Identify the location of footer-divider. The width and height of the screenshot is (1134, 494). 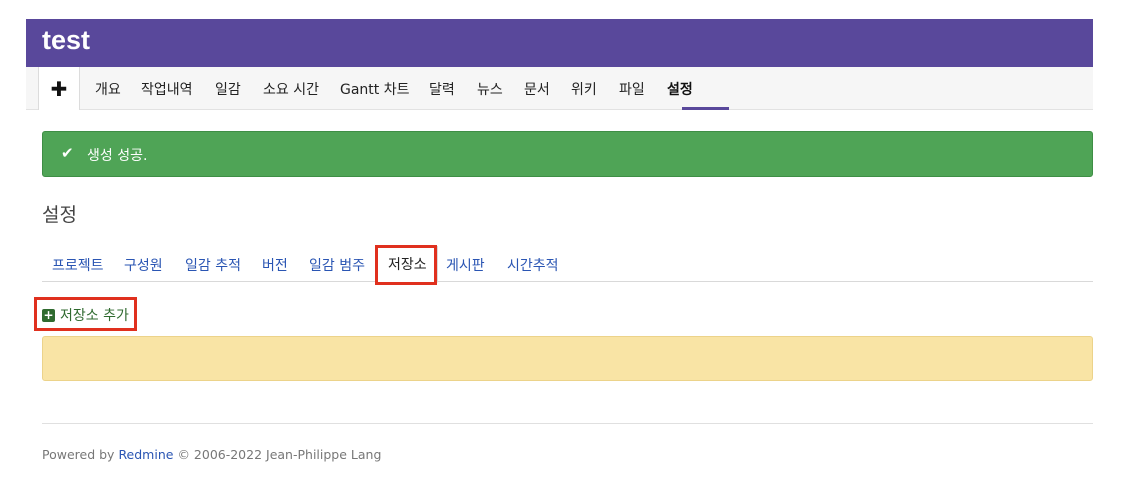
(567, 423).